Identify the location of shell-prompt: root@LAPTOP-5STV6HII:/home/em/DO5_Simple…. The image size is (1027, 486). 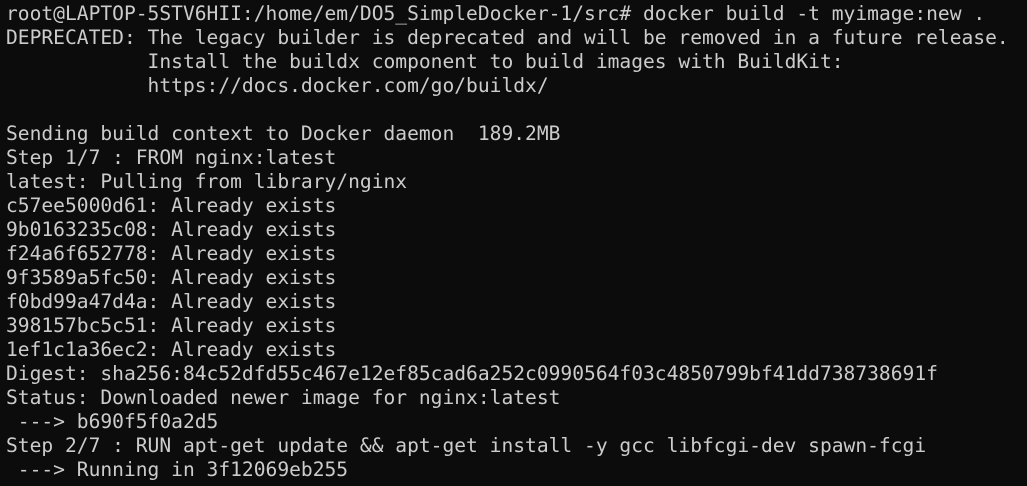
(319, 13).